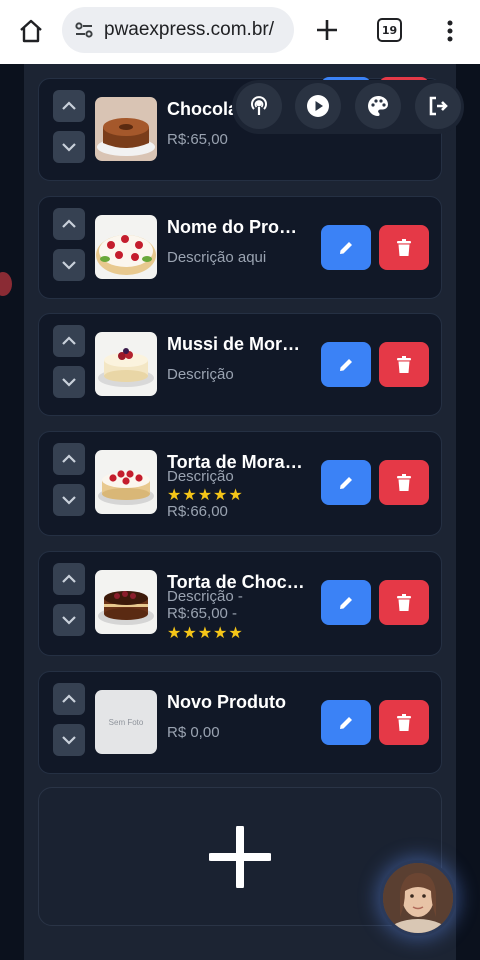 The height and width of the screenshot is (960, 480). Describe the element at coordinates (197, 511) in the screenshot. I see `product-price: R$:66,00` at that location.